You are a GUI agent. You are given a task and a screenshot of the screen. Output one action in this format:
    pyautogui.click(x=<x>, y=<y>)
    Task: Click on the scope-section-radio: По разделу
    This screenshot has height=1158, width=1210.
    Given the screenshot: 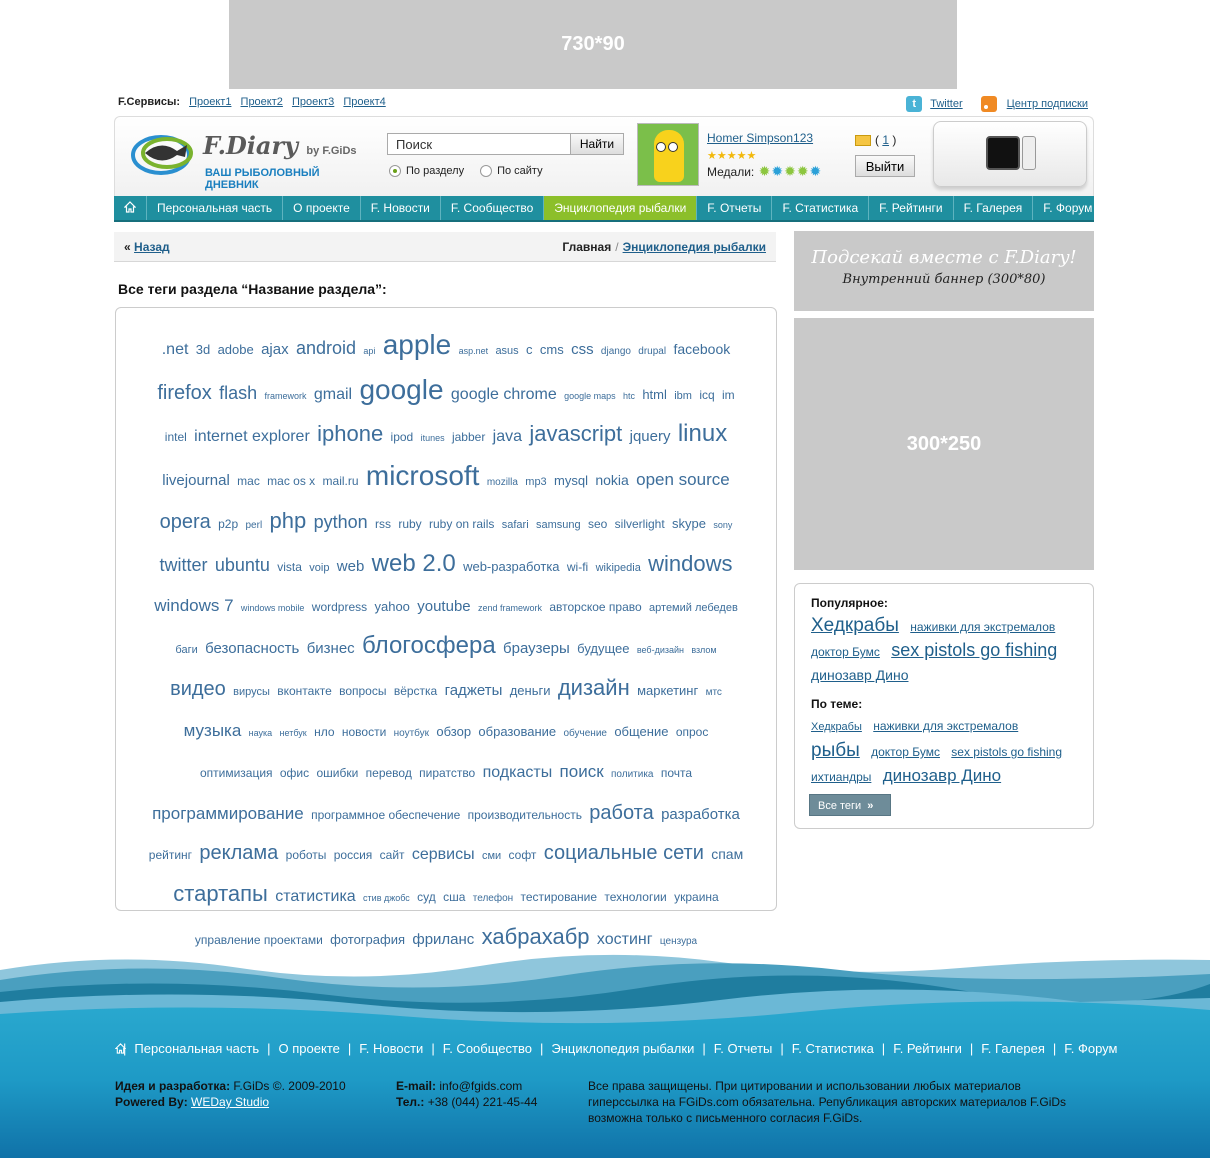 What is the action you would take?
    pyautogui.click(x=426, y=171)
    